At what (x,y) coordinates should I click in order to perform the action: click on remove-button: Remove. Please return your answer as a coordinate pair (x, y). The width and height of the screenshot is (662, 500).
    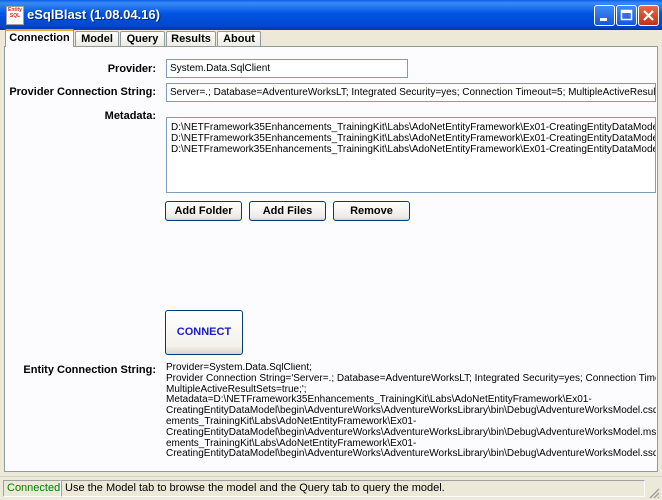
    Looking at the image, I should click on (371, 211).